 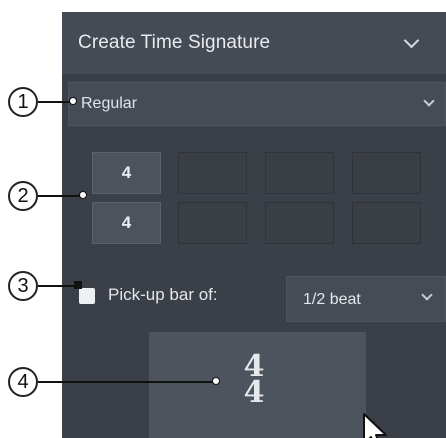 I want to click on panel-title: Create Time Signature, so click(x=174, y=42).